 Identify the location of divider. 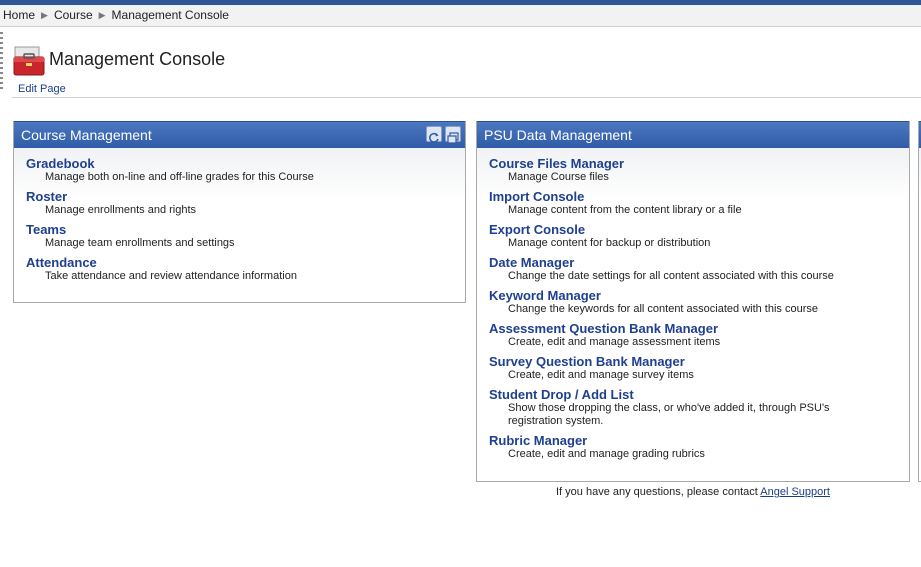
(466, 97).